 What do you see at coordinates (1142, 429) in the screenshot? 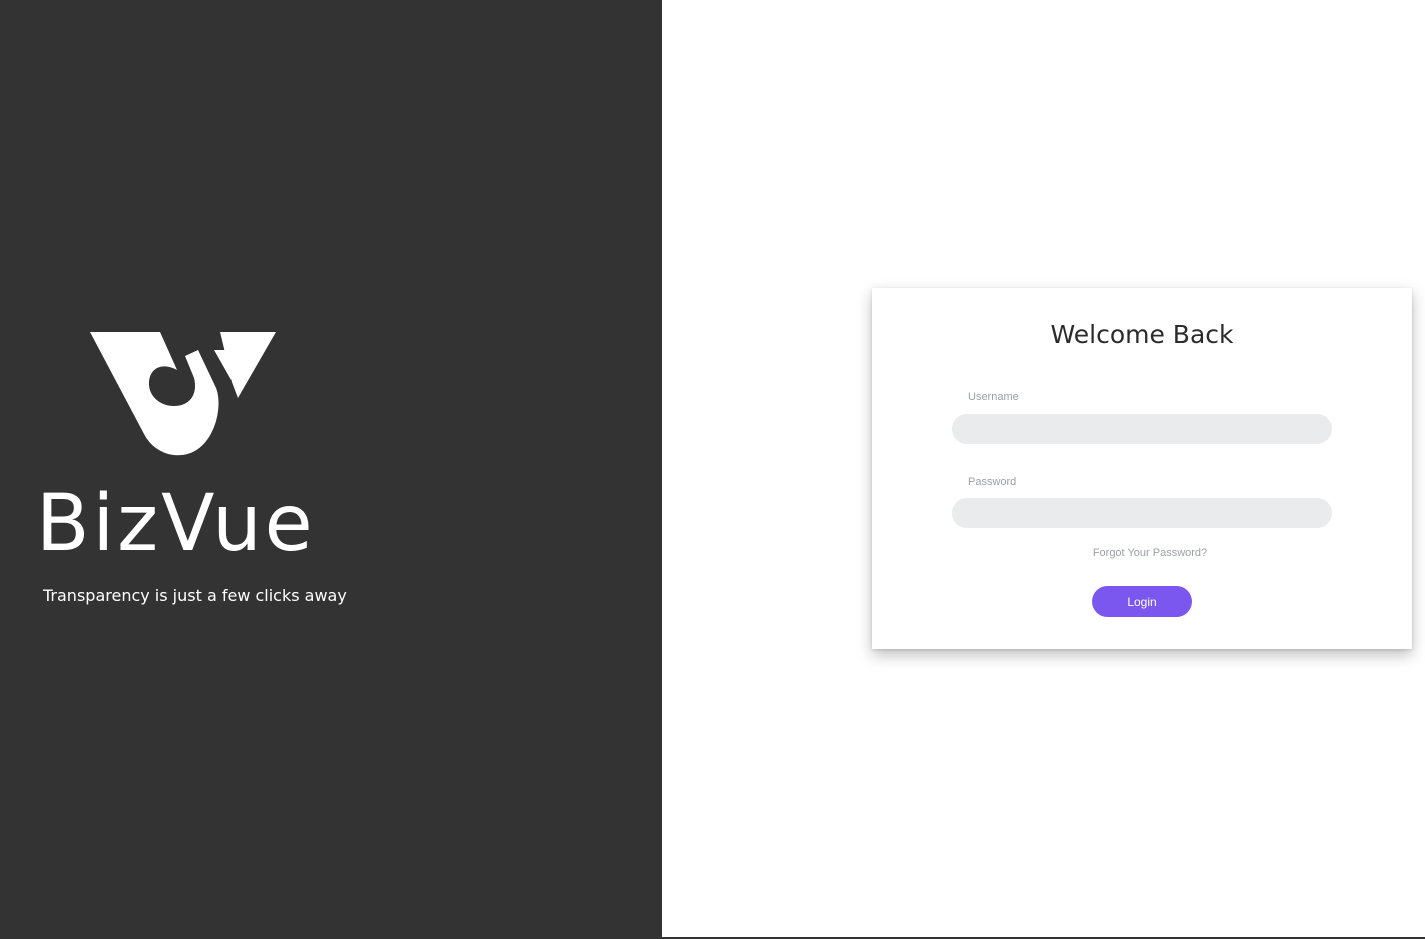
I see `username-input` at bounding box center [1142, 429].